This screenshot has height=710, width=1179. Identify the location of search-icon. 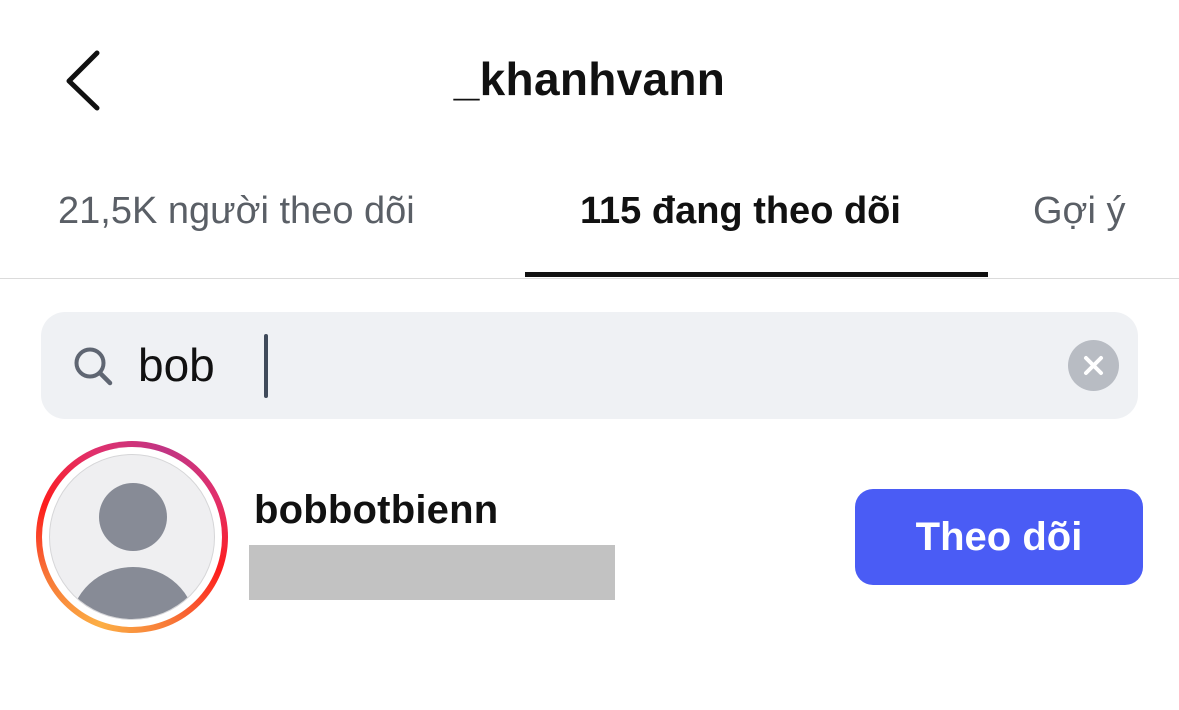
(93, 366).